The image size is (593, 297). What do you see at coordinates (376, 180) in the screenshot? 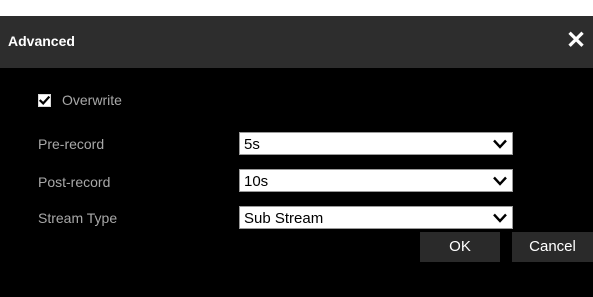
I see `post-record-select: 10s` at bounding box center [376, 180].